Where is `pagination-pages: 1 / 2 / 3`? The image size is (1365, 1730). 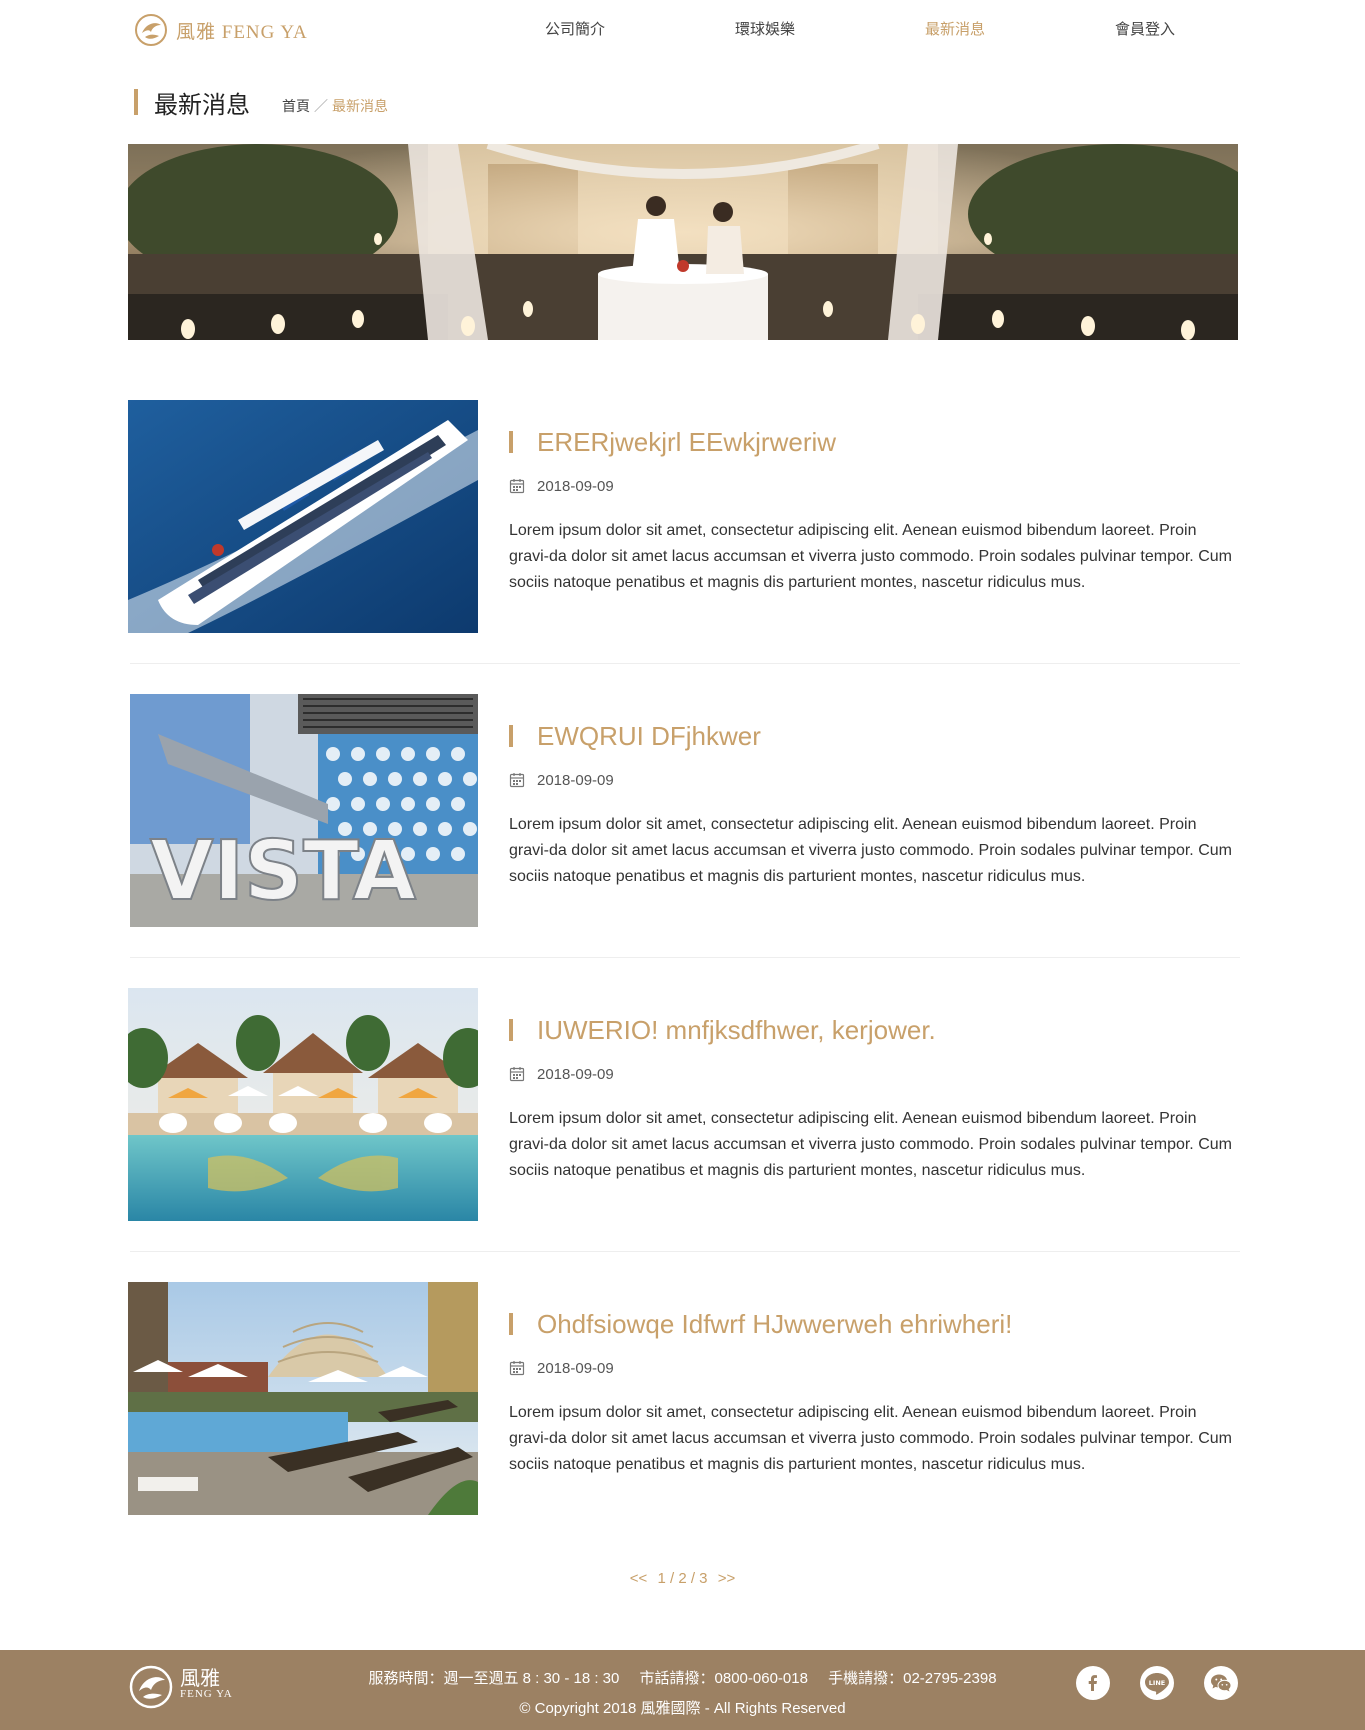
pagination-pages: 1 / 2 / 3 is located at coordinates (682, 1578).